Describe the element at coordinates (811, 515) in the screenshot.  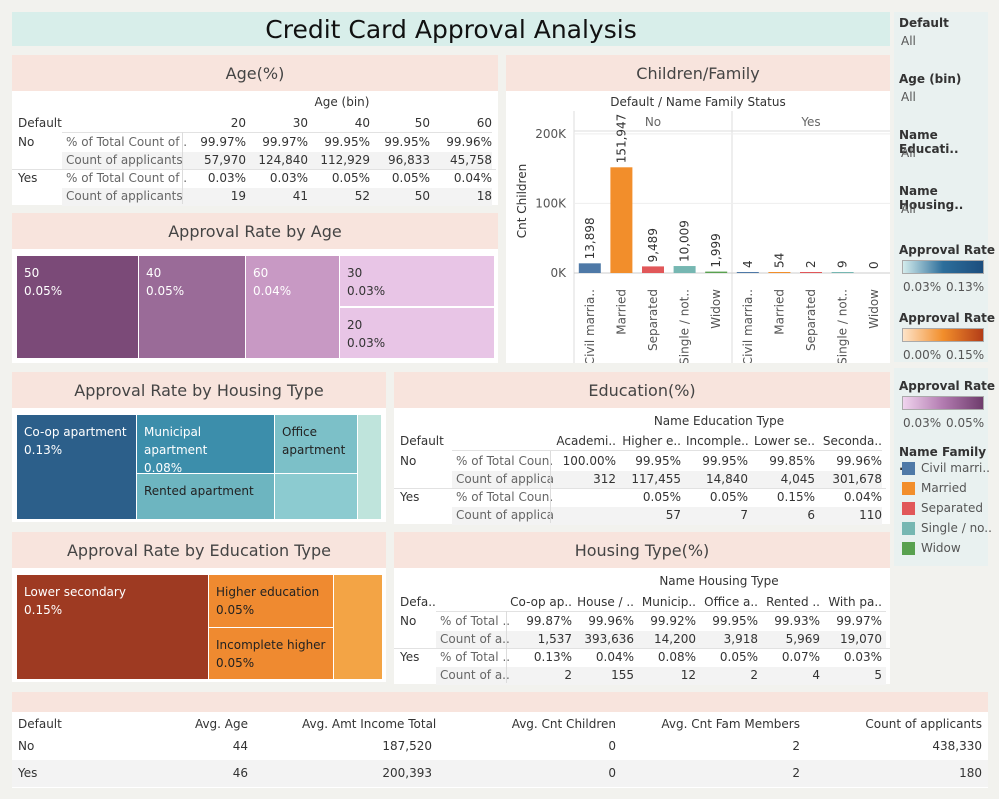
I see `table-cell: 6` at that location.